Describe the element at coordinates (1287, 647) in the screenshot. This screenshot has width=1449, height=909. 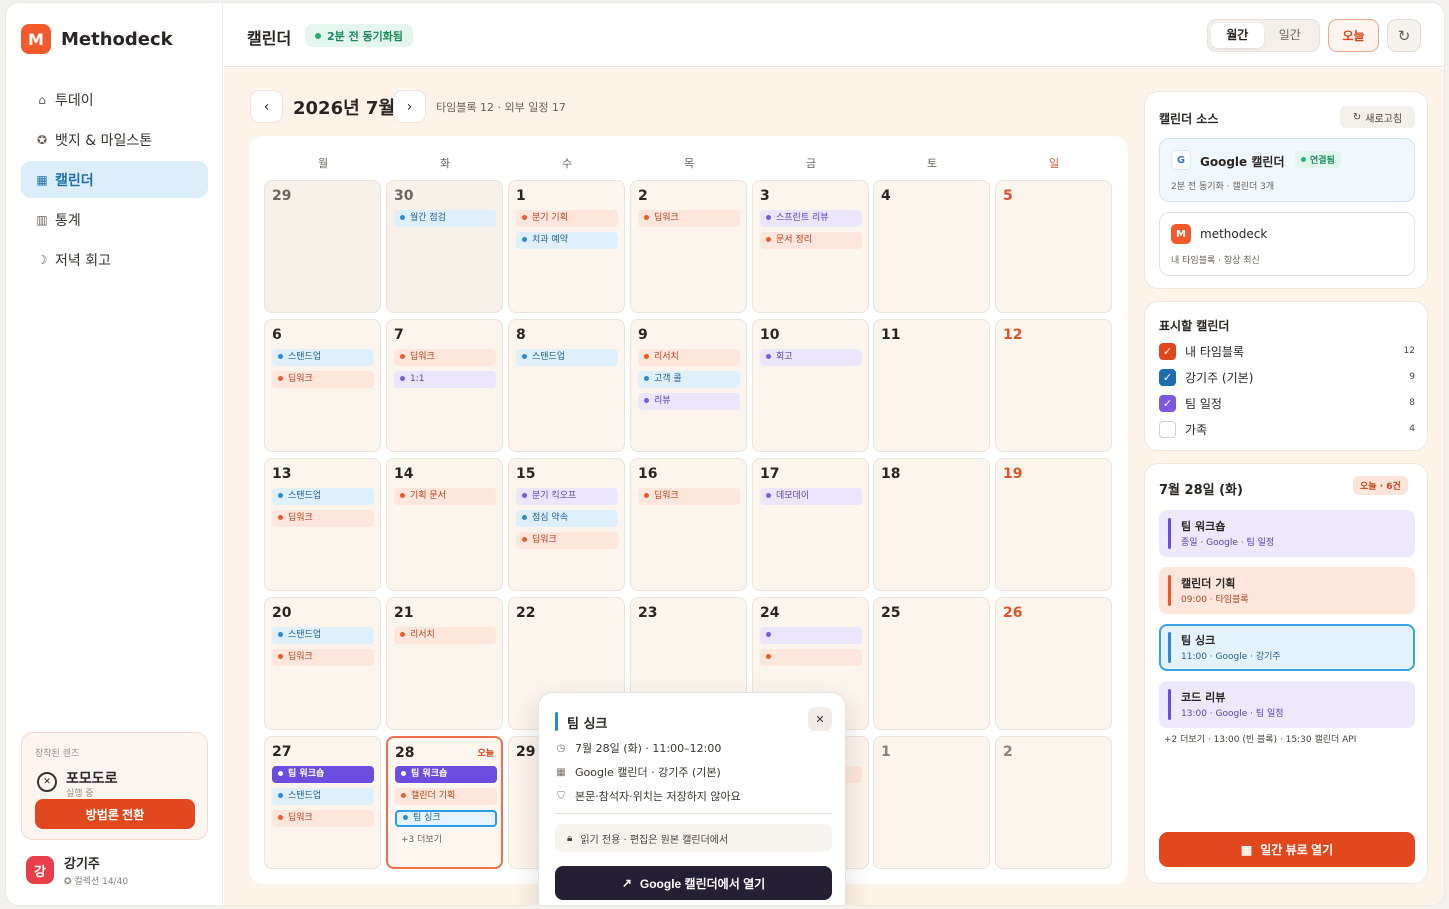
I see `agenda-item: 팀 싱크 11:00 · Google · 강기주` at that location.